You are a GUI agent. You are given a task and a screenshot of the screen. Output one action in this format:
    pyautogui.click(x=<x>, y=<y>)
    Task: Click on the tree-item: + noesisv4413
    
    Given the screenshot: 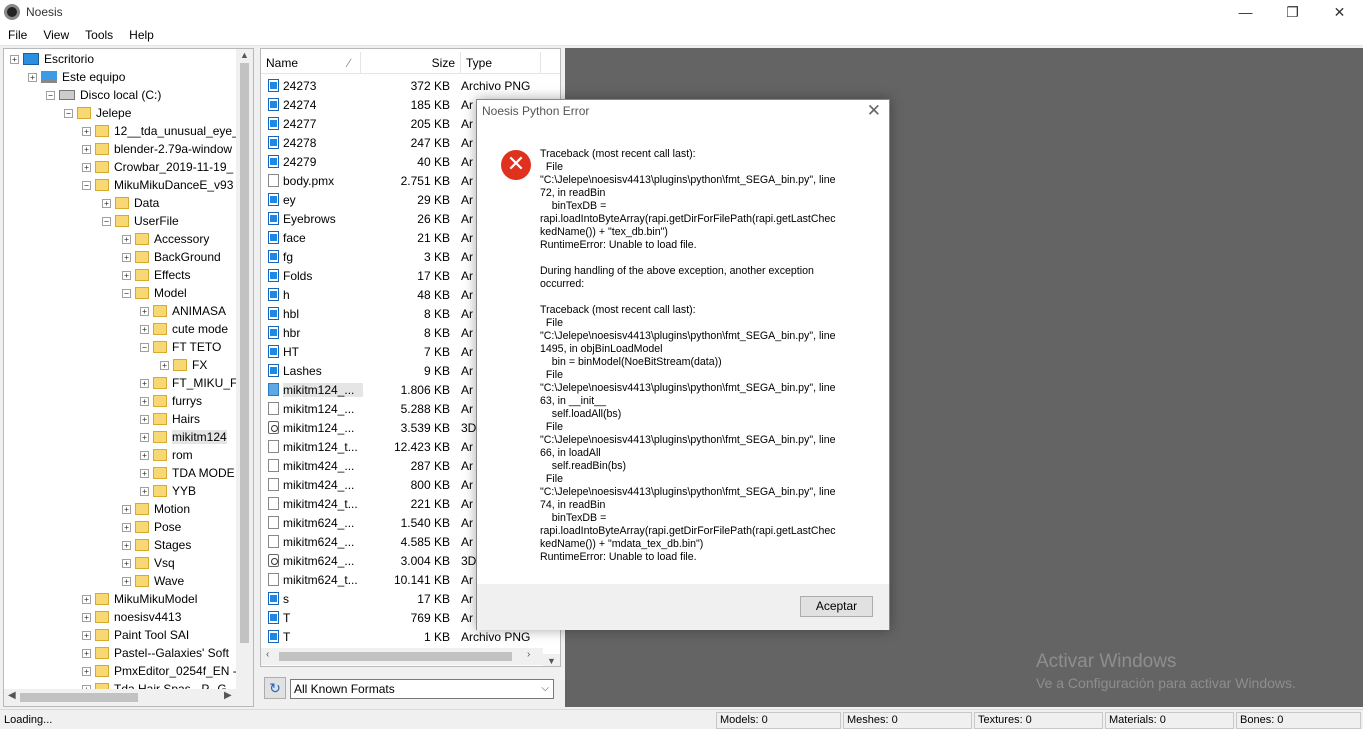 What is the action you would take?
    pyautogui.click(x=131, y=617)
    